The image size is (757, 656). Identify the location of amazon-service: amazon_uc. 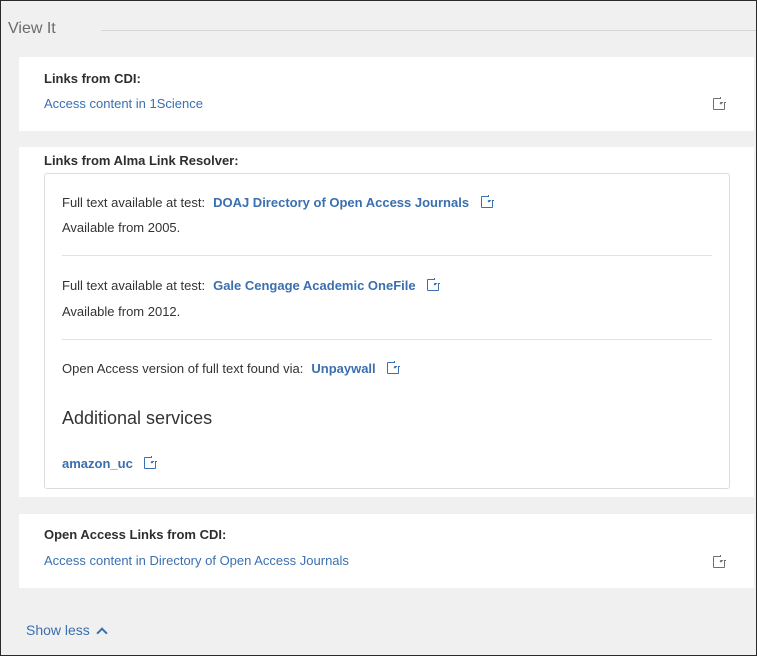
(110, 463).